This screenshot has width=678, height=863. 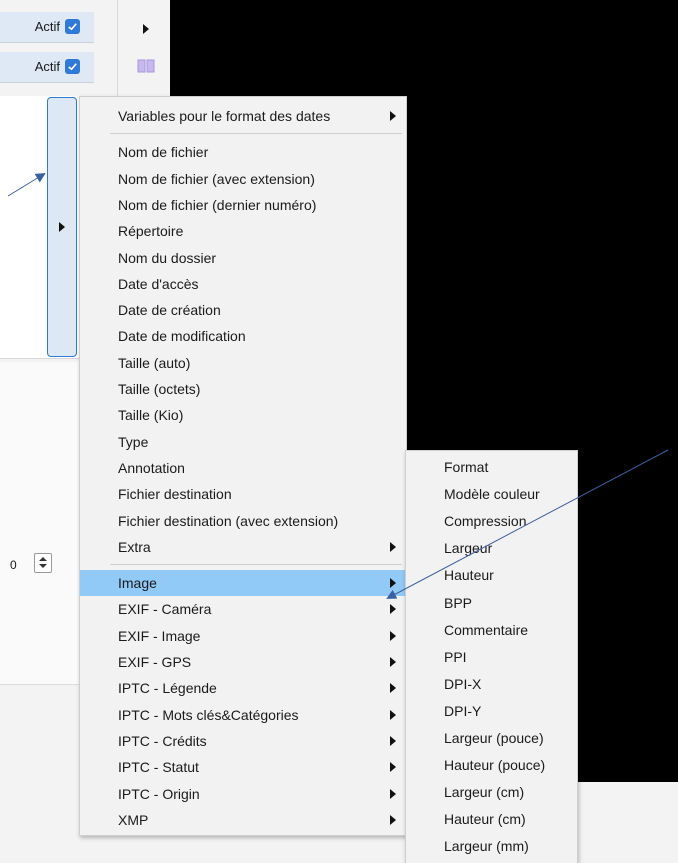 What do you see at coordinates (165, 609) in the screenshot?
I see `menu-item-label: EXIF - Caméra` at bounding box center [165, 609].